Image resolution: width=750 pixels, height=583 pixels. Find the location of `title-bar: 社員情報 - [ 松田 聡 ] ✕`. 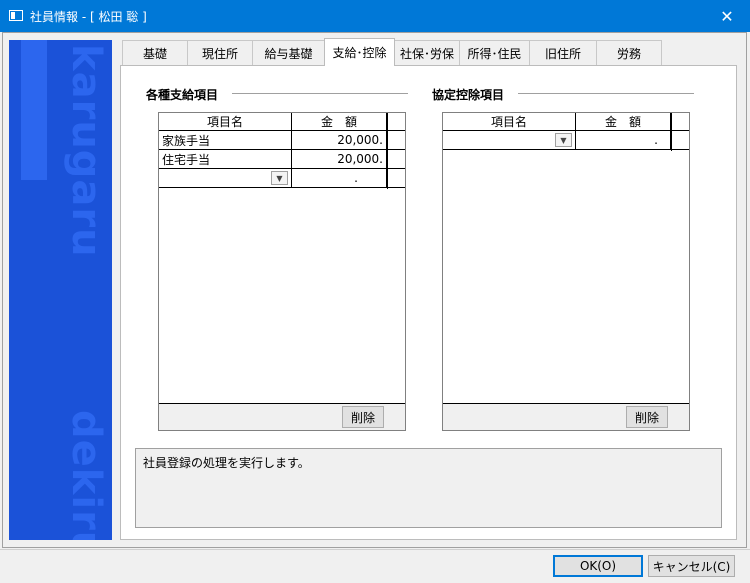

title-bar: 社員情報 - [ 松田 聡 ] ✕ is located at coordinates (375, 16).